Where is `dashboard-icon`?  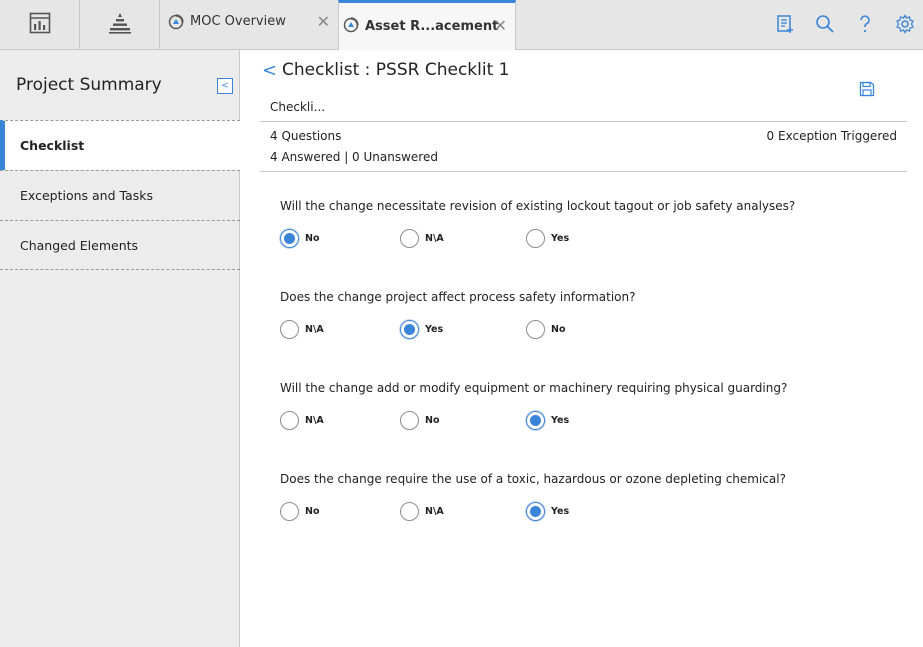
dashboard-icon is located at coordinates (40, 25).